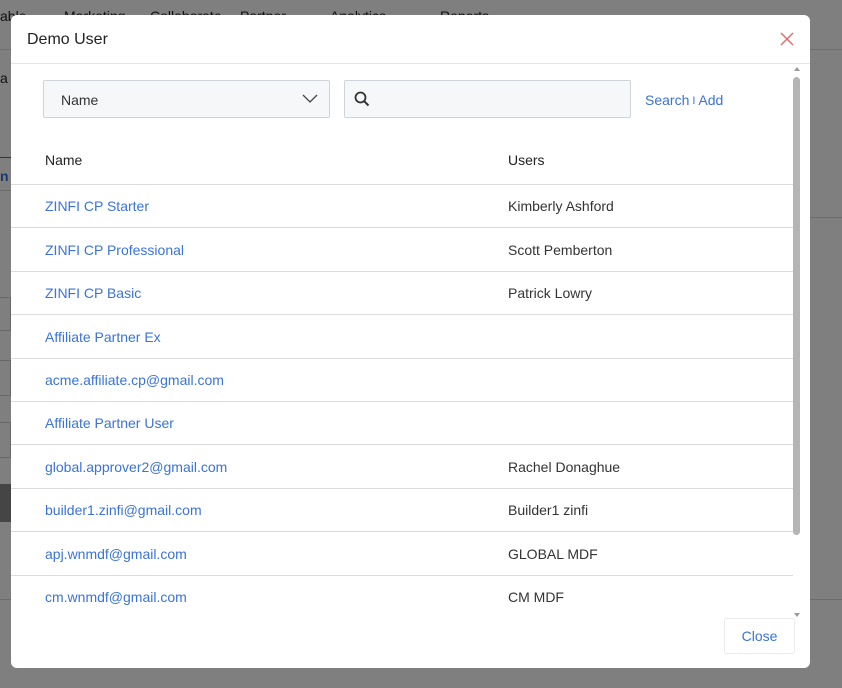 Image resolution: width=842 pixels, height=688 pixels. I want to click on add-link: Add, so click(710, 100).